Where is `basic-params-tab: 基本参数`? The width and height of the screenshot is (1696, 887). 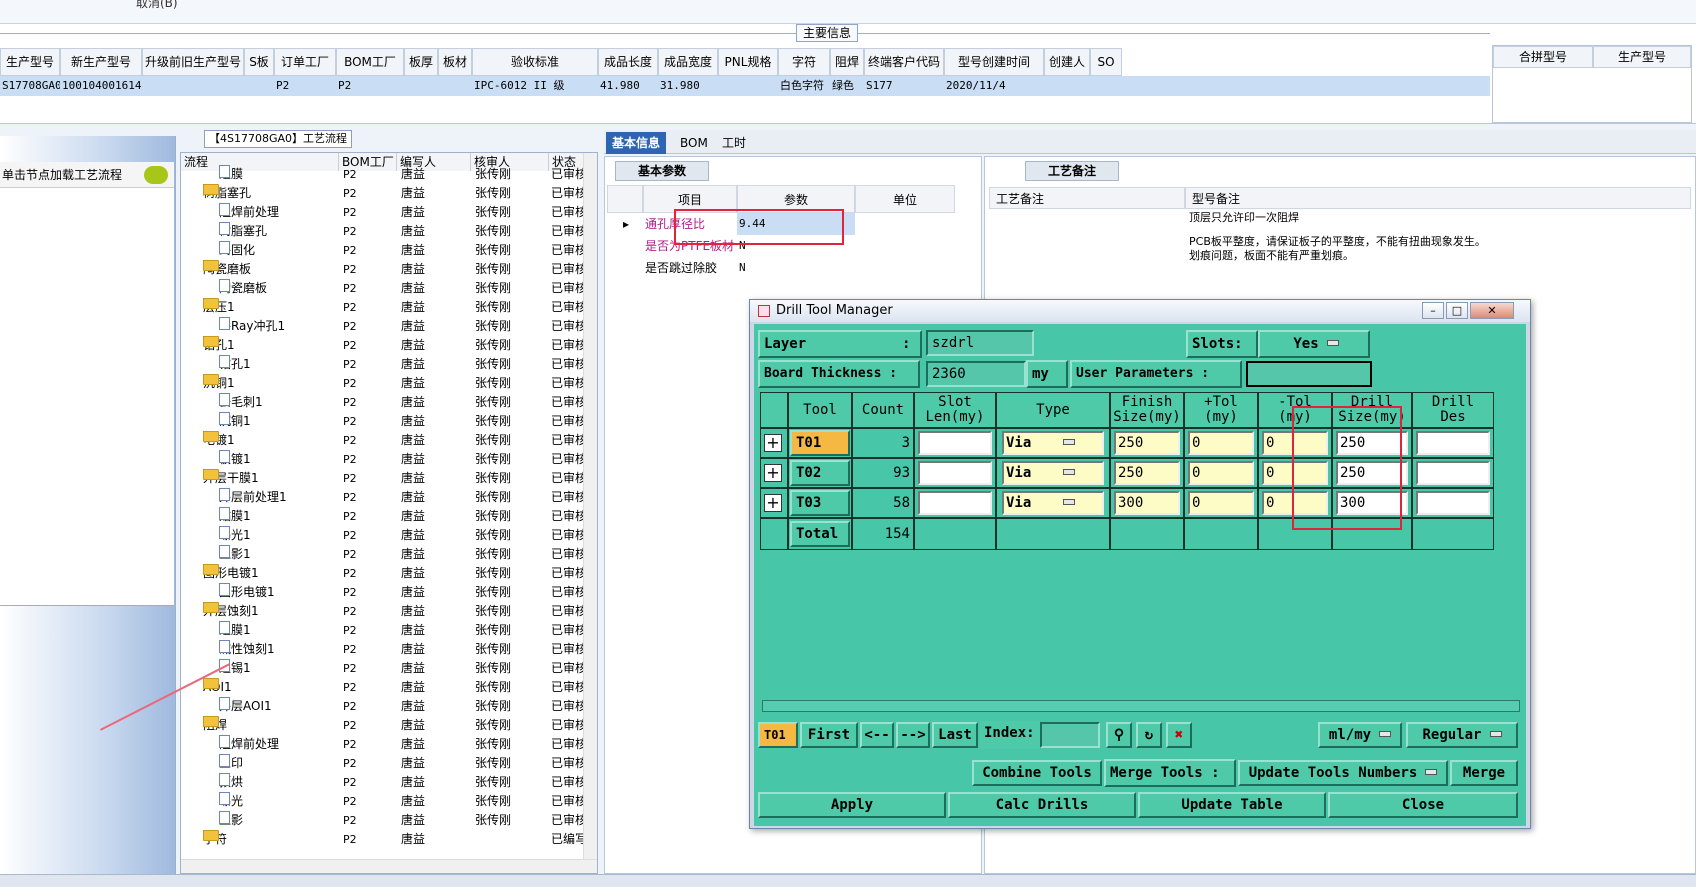
basic-params-tab: 基本参数 is located at coordinates (662, 171).